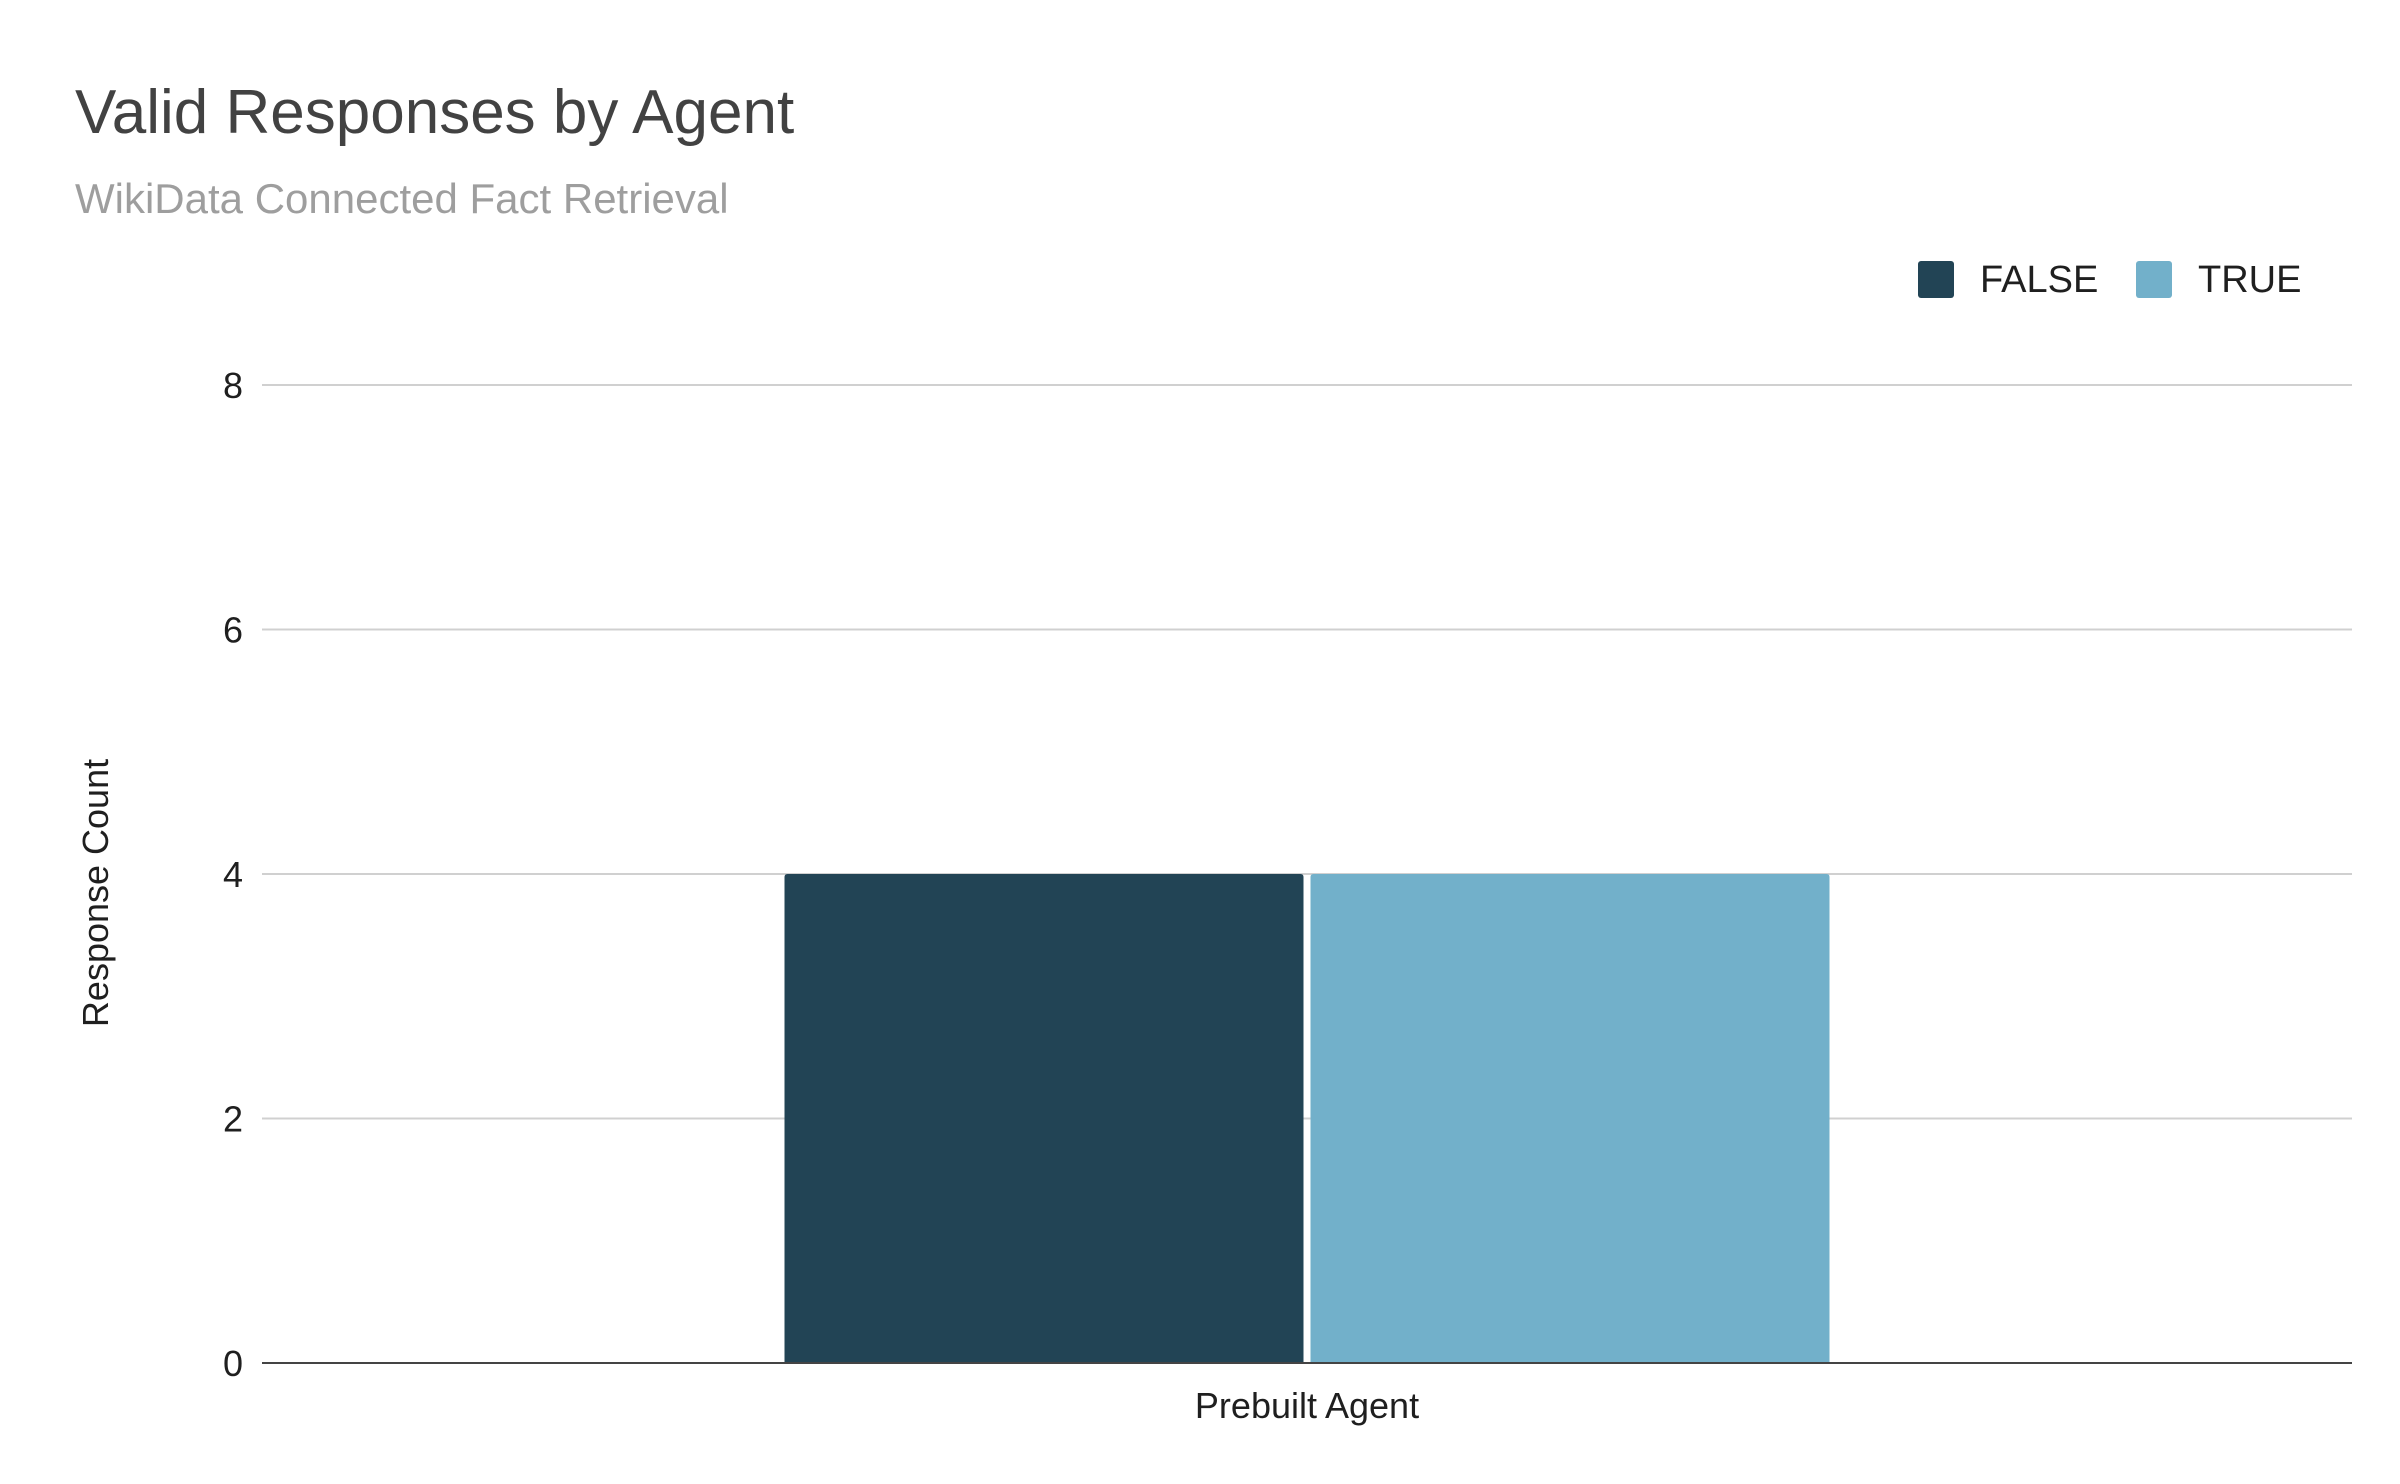 Image resolution: width=2400 pixels, height=1484 pixels. I want to click on y-tick-label: 4, so click(233, 874).